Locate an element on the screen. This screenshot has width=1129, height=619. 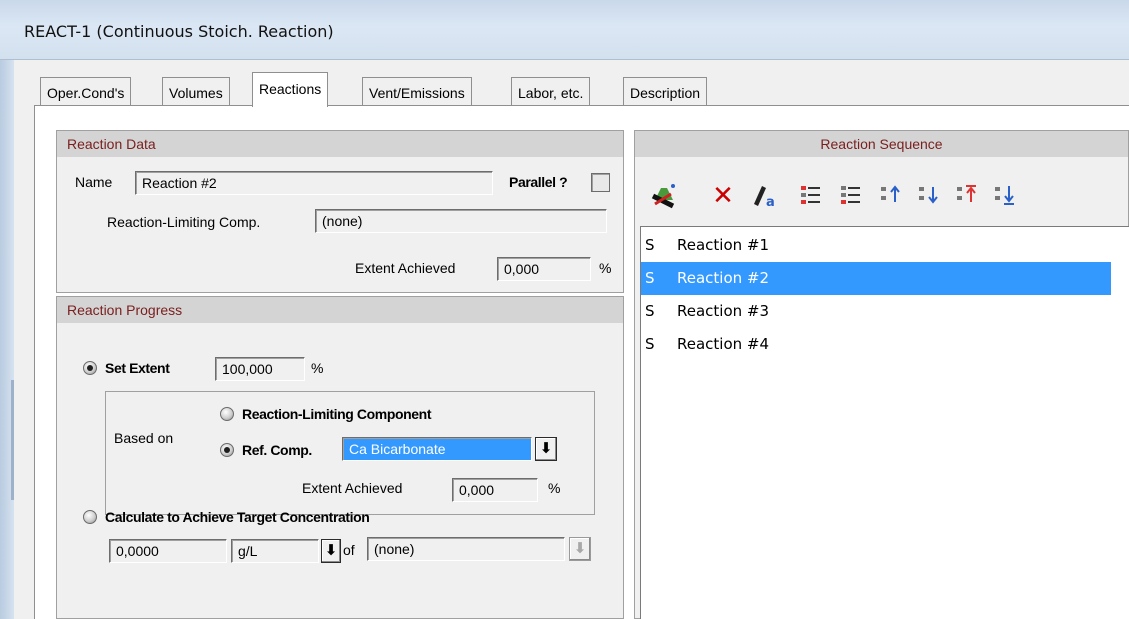
tab-oper-conds: Oper.Cond's is located at coordinates (86, 91).